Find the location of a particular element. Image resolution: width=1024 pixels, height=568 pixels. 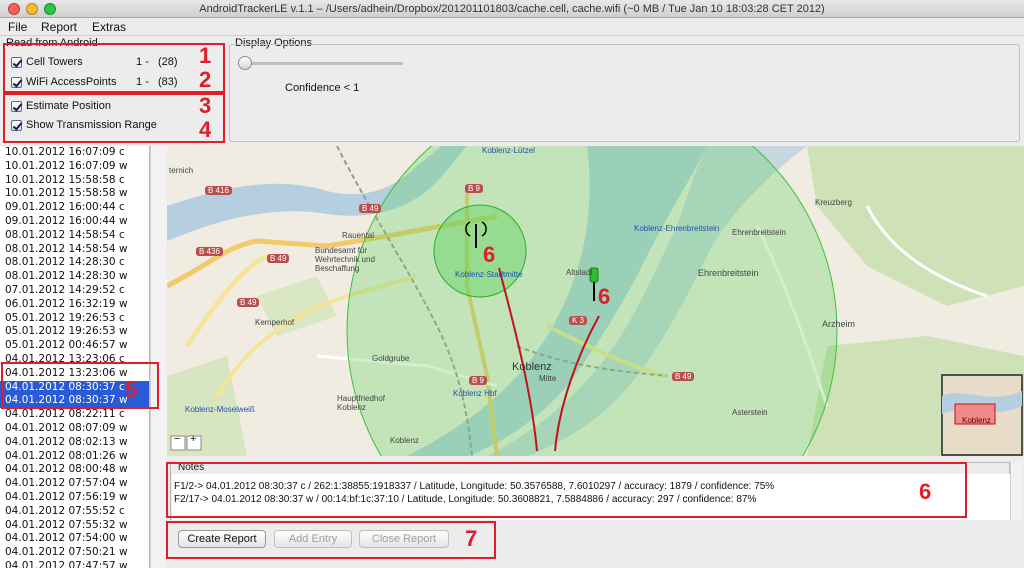

map-label: Koblenz-Lützel is located at coordinates (508, 150).